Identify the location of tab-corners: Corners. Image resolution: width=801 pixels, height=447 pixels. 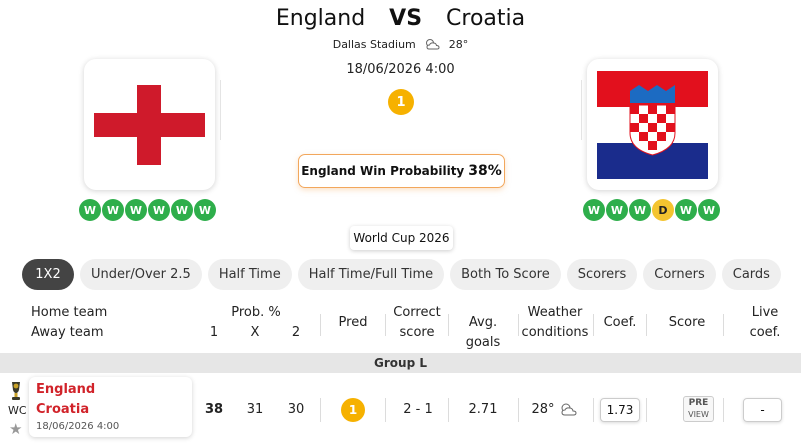
(679, 274).